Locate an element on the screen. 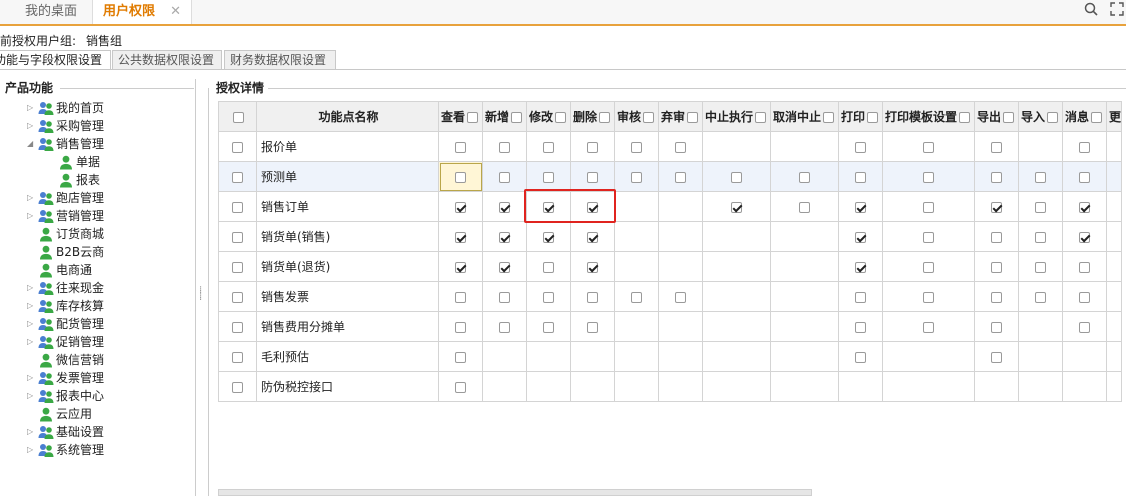  fullscreen-icon is located at coordinates (1117, 11).